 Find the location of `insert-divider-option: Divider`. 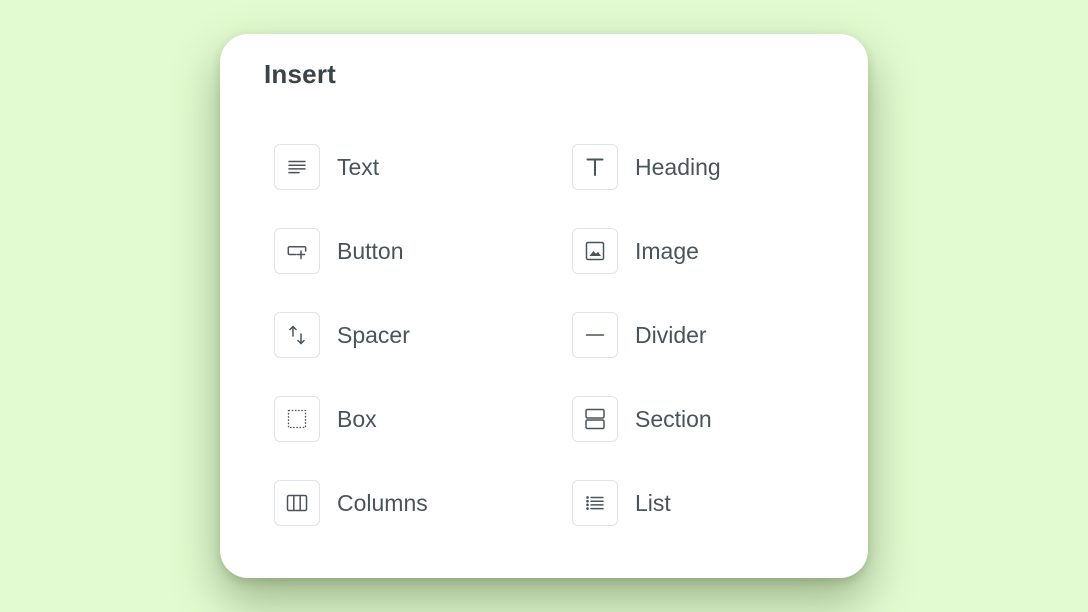

insert-divider-option: Divider is located at coordinates (702, 335).